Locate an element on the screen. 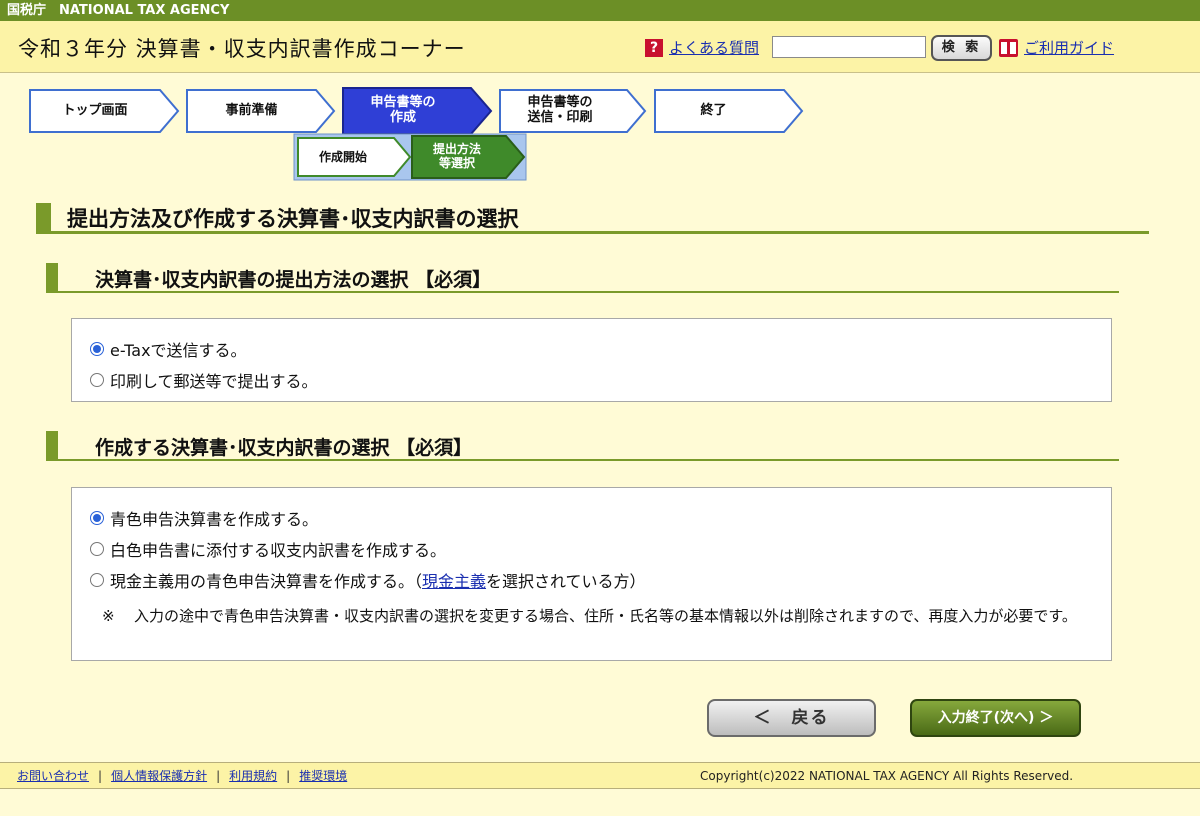 This screenshot has width=1200, height=816. back-button: ＜ 戻る is located at coordinates (791, 718).